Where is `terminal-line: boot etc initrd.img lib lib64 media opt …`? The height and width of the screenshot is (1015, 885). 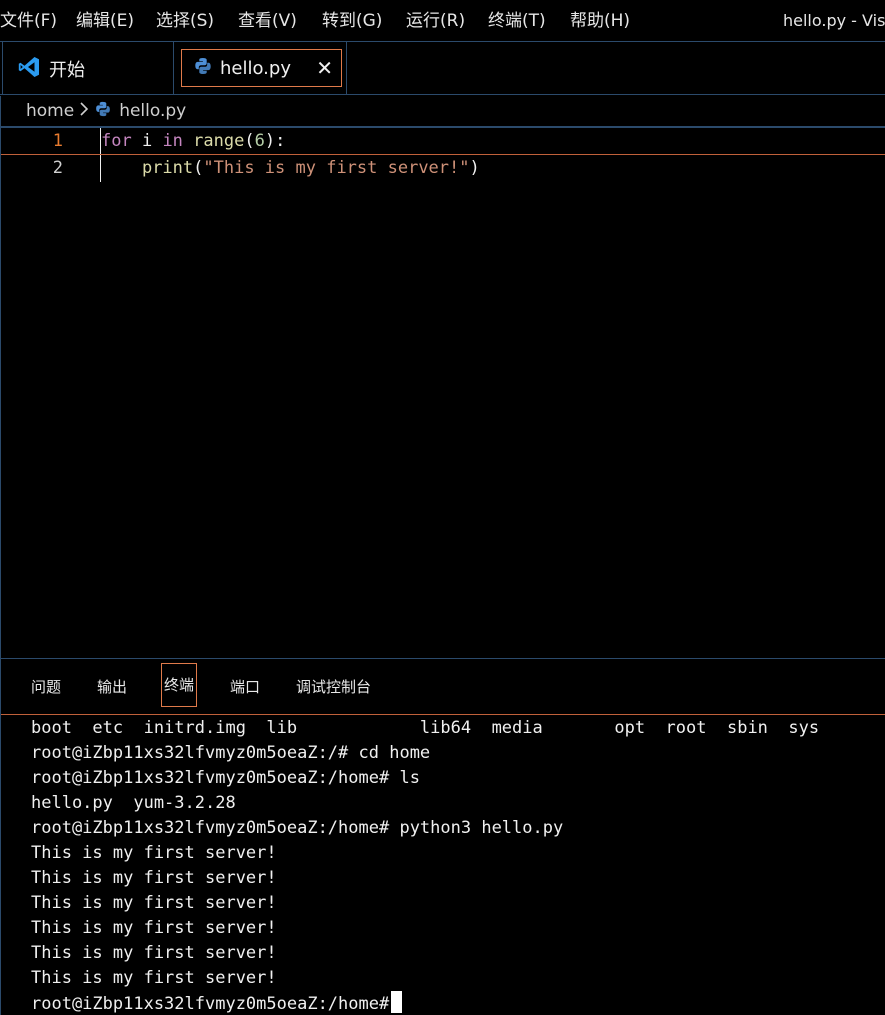 terminal-line: boot etc initrd.img lib lib64 media opt … is located at coordinates (425, 728).